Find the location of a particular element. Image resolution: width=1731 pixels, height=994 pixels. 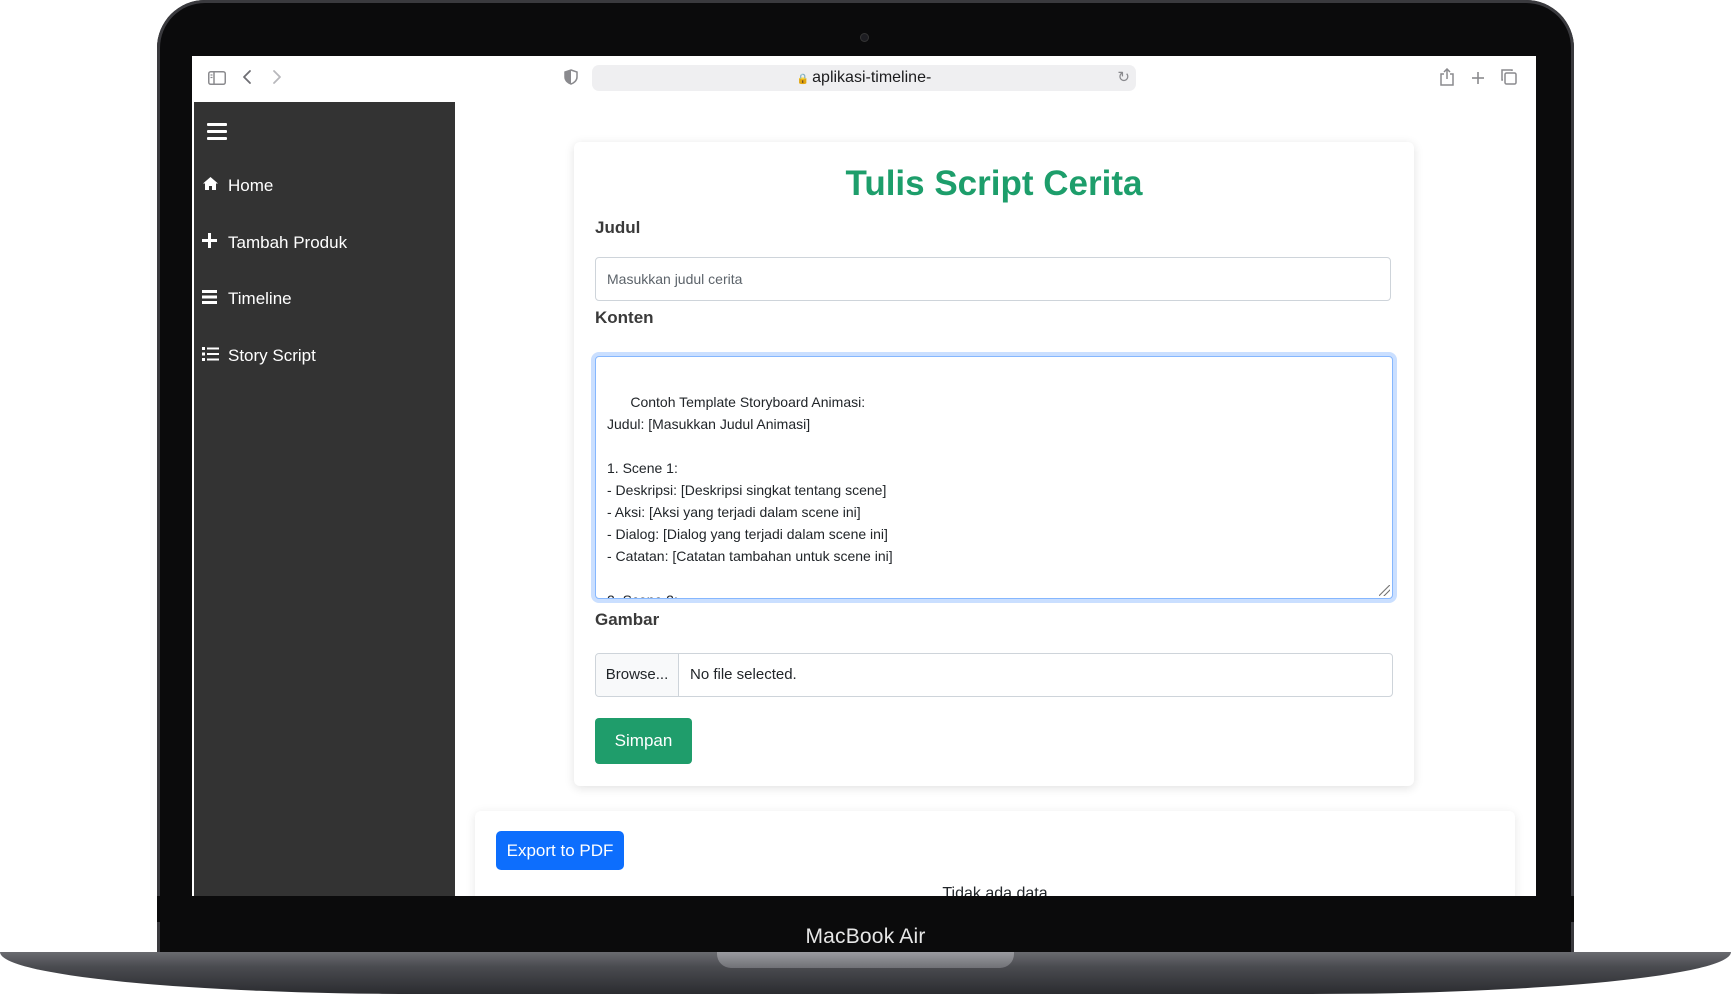

sidebar-item-label: Tambah Produk is located at coordinates (288, 242).